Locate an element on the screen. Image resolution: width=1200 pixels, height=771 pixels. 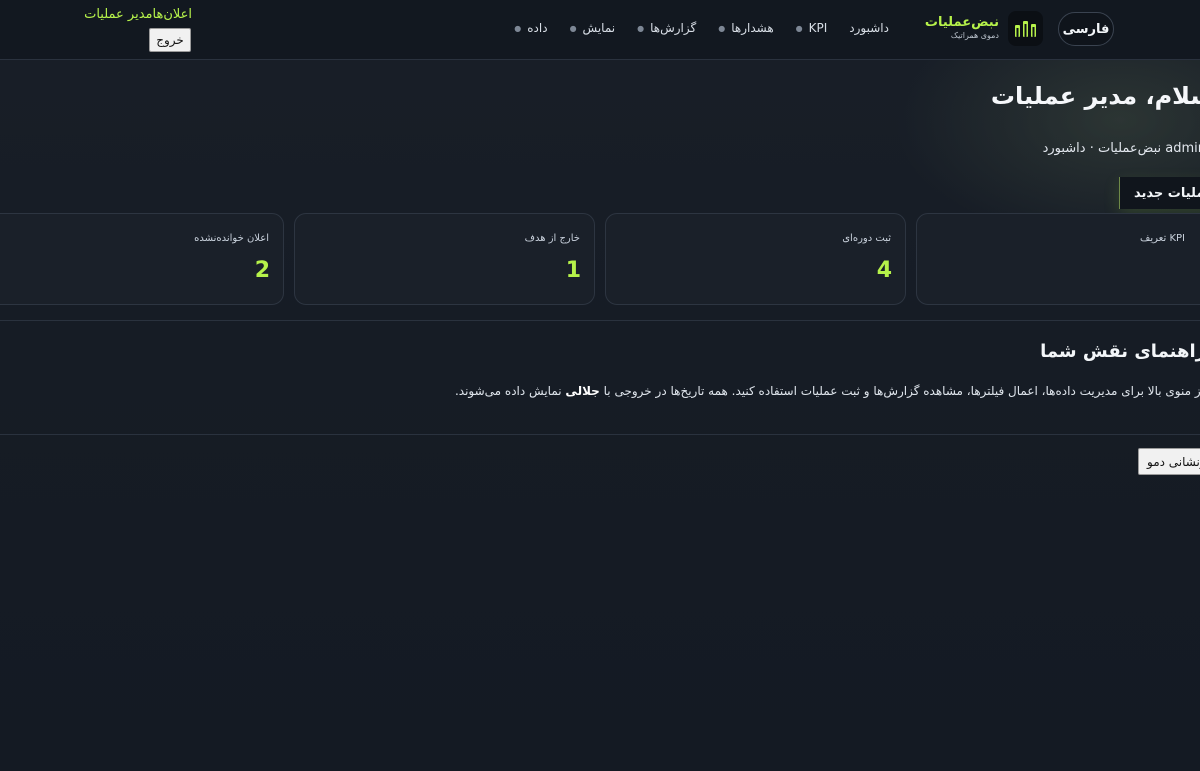
nav-item-data: داده ● is located at coordinates (530, 28).